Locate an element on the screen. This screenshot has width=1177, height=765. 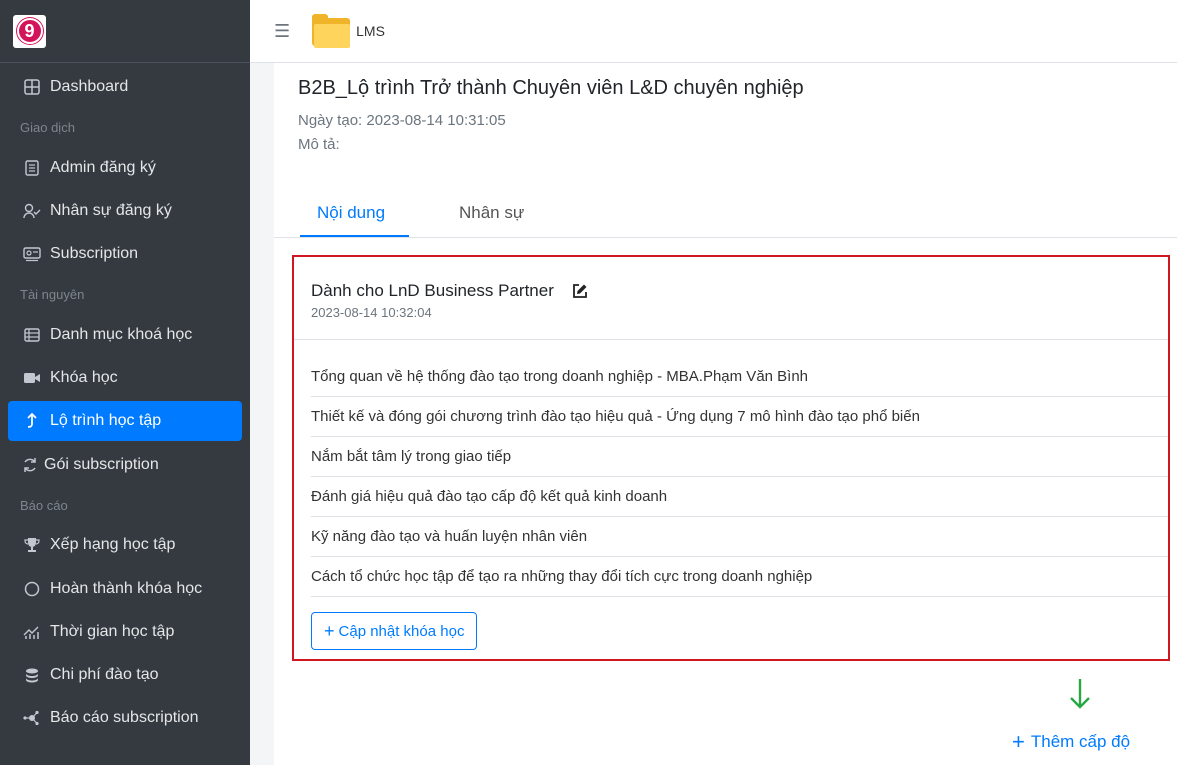
sidebar-item-label: Lộ trình học tập is located at coordinates (106, 420).